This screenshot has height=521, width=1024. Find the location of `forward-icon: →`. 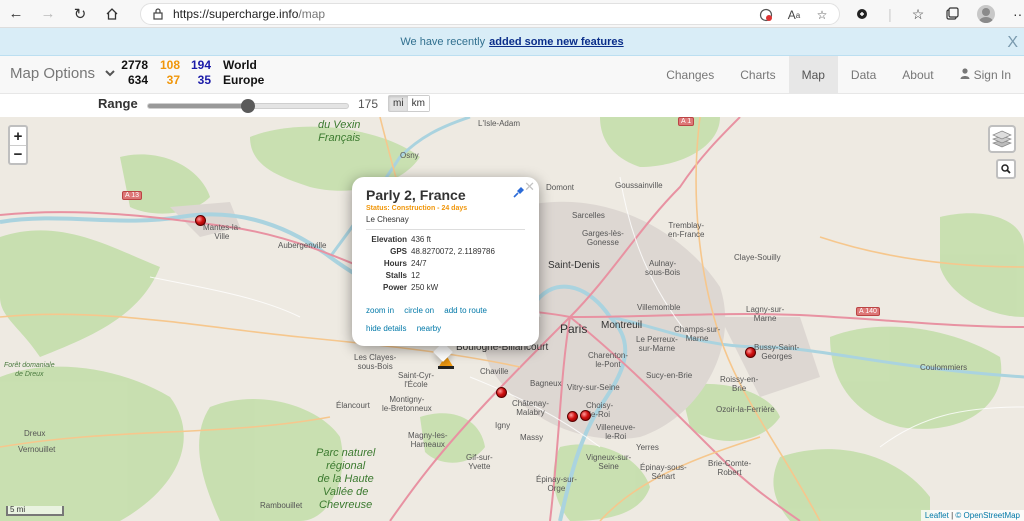

forward-icon: → is located at coordinates (48, 14).